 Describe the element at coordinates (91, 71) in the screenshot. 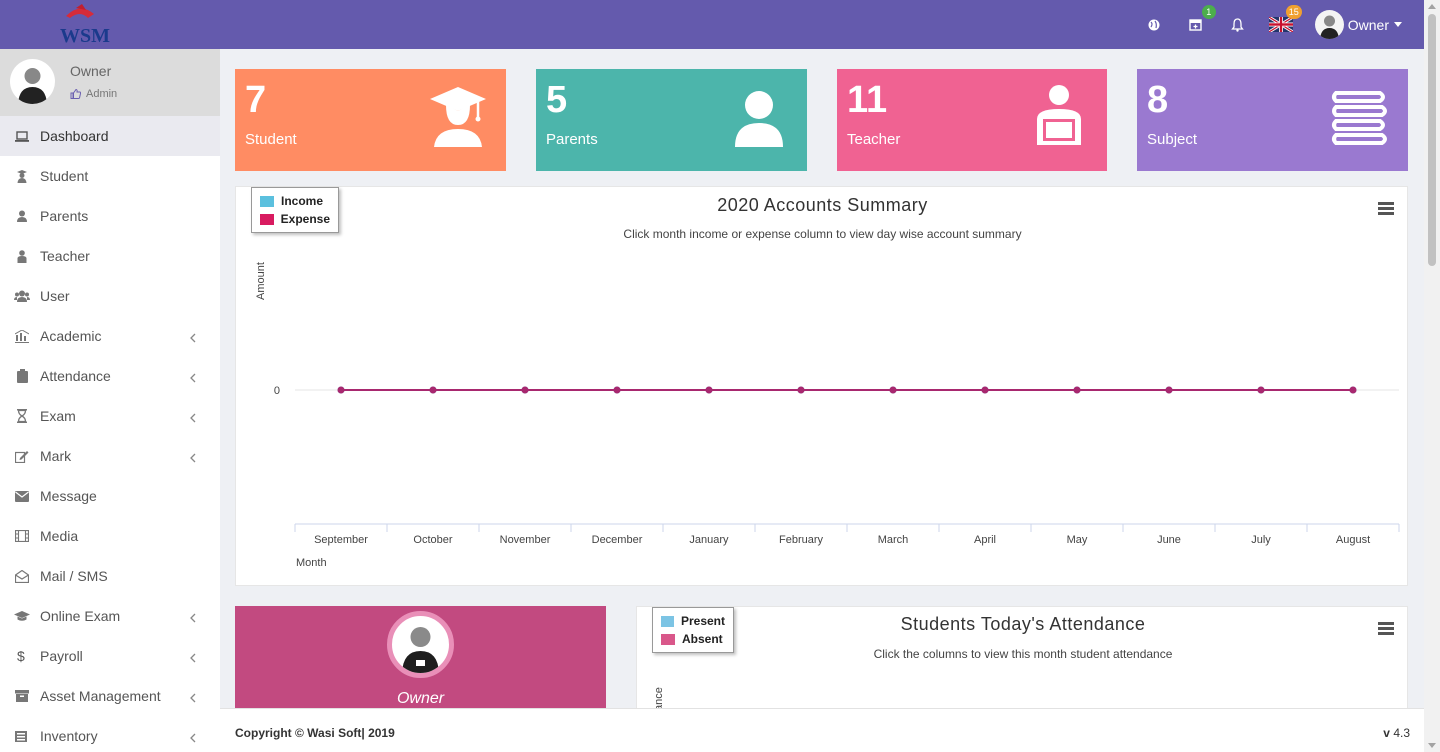

I see `sidebar-user-name: Owner` at that location.